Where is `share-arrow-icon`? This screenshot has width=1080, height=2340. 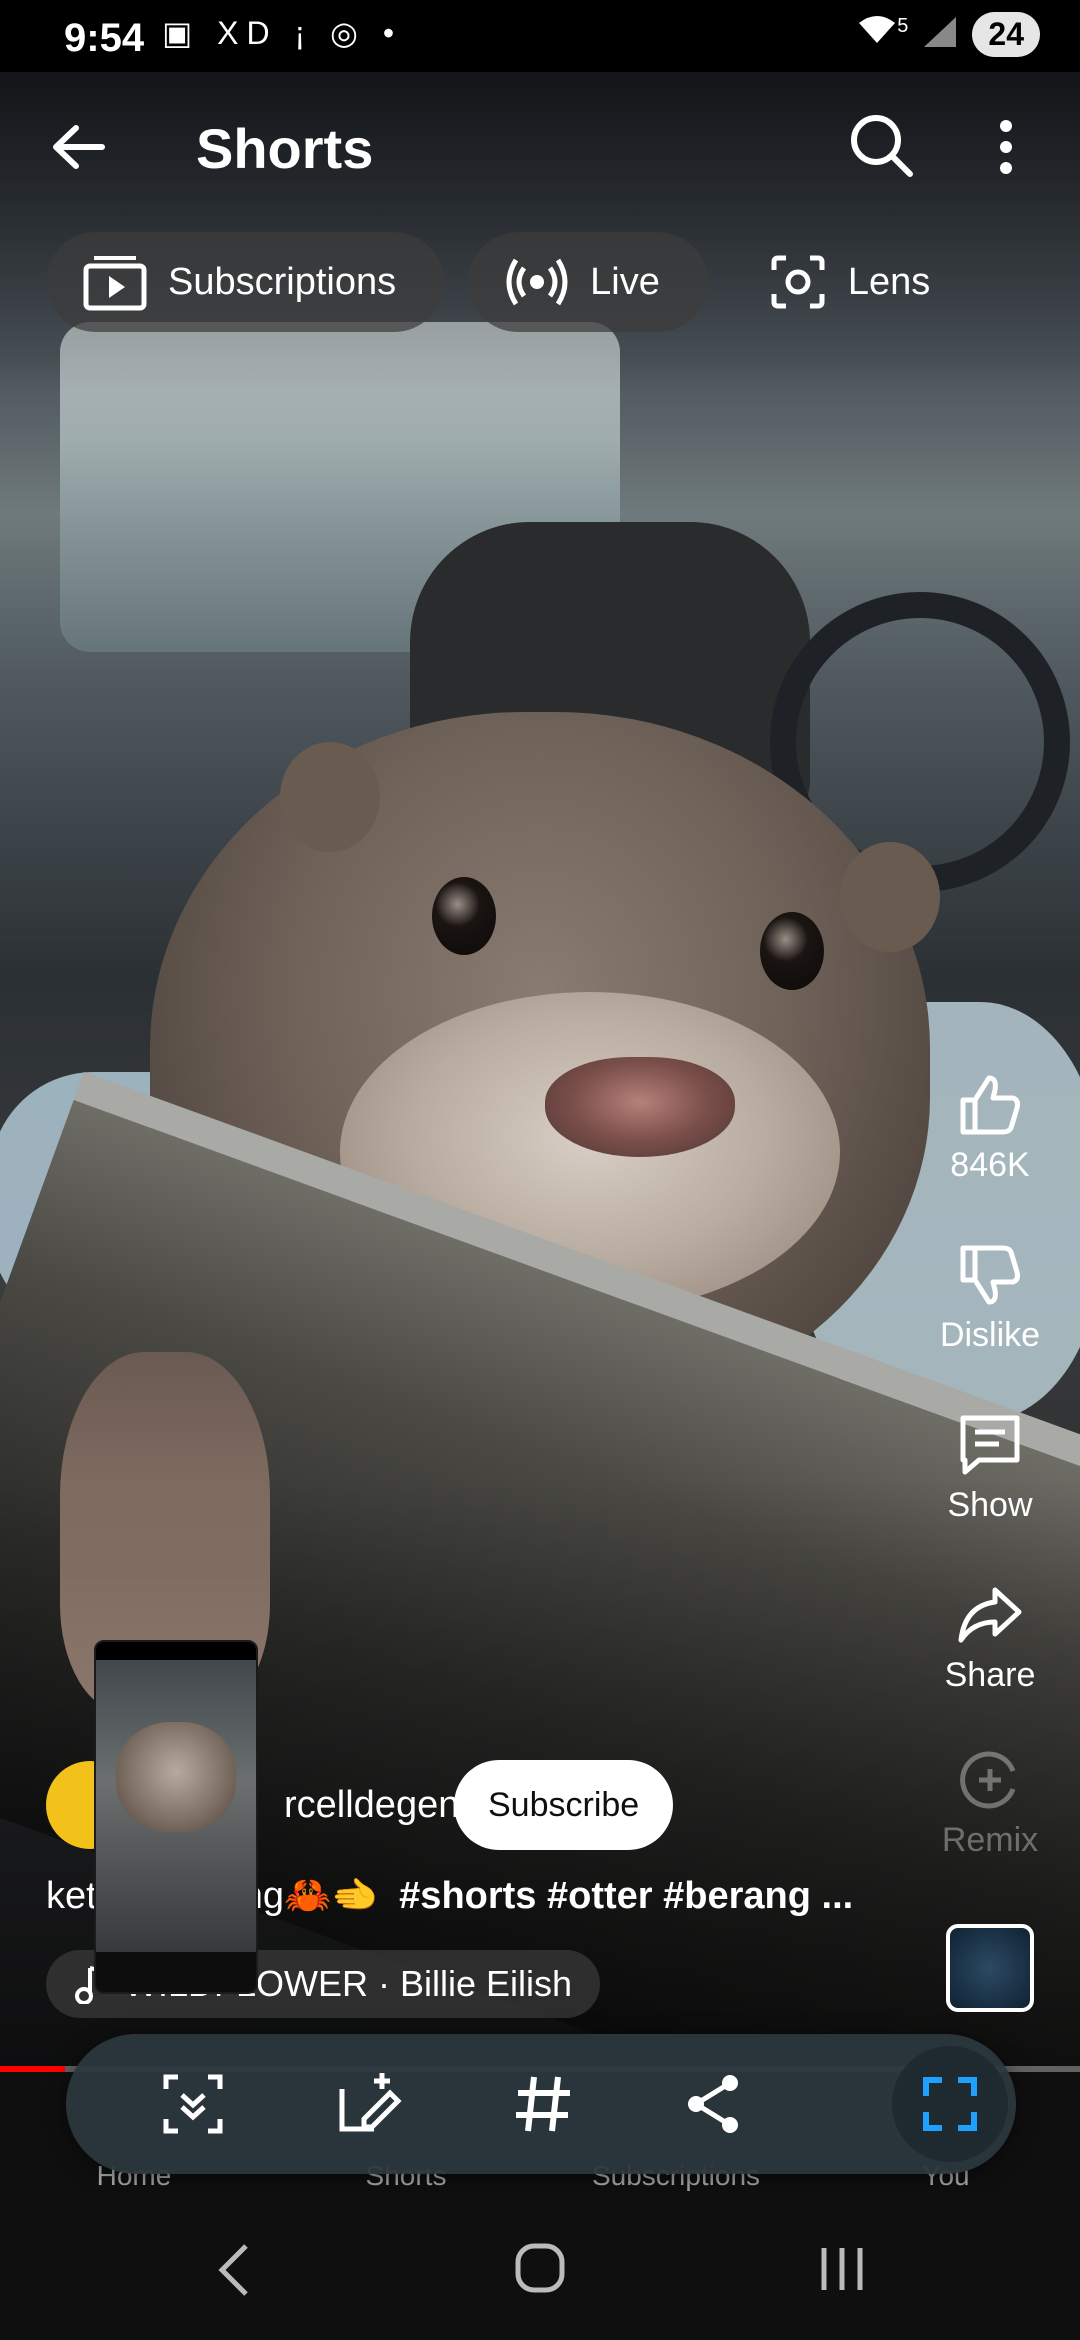
share-arrow-icon is located at coordinates (990, 1615).